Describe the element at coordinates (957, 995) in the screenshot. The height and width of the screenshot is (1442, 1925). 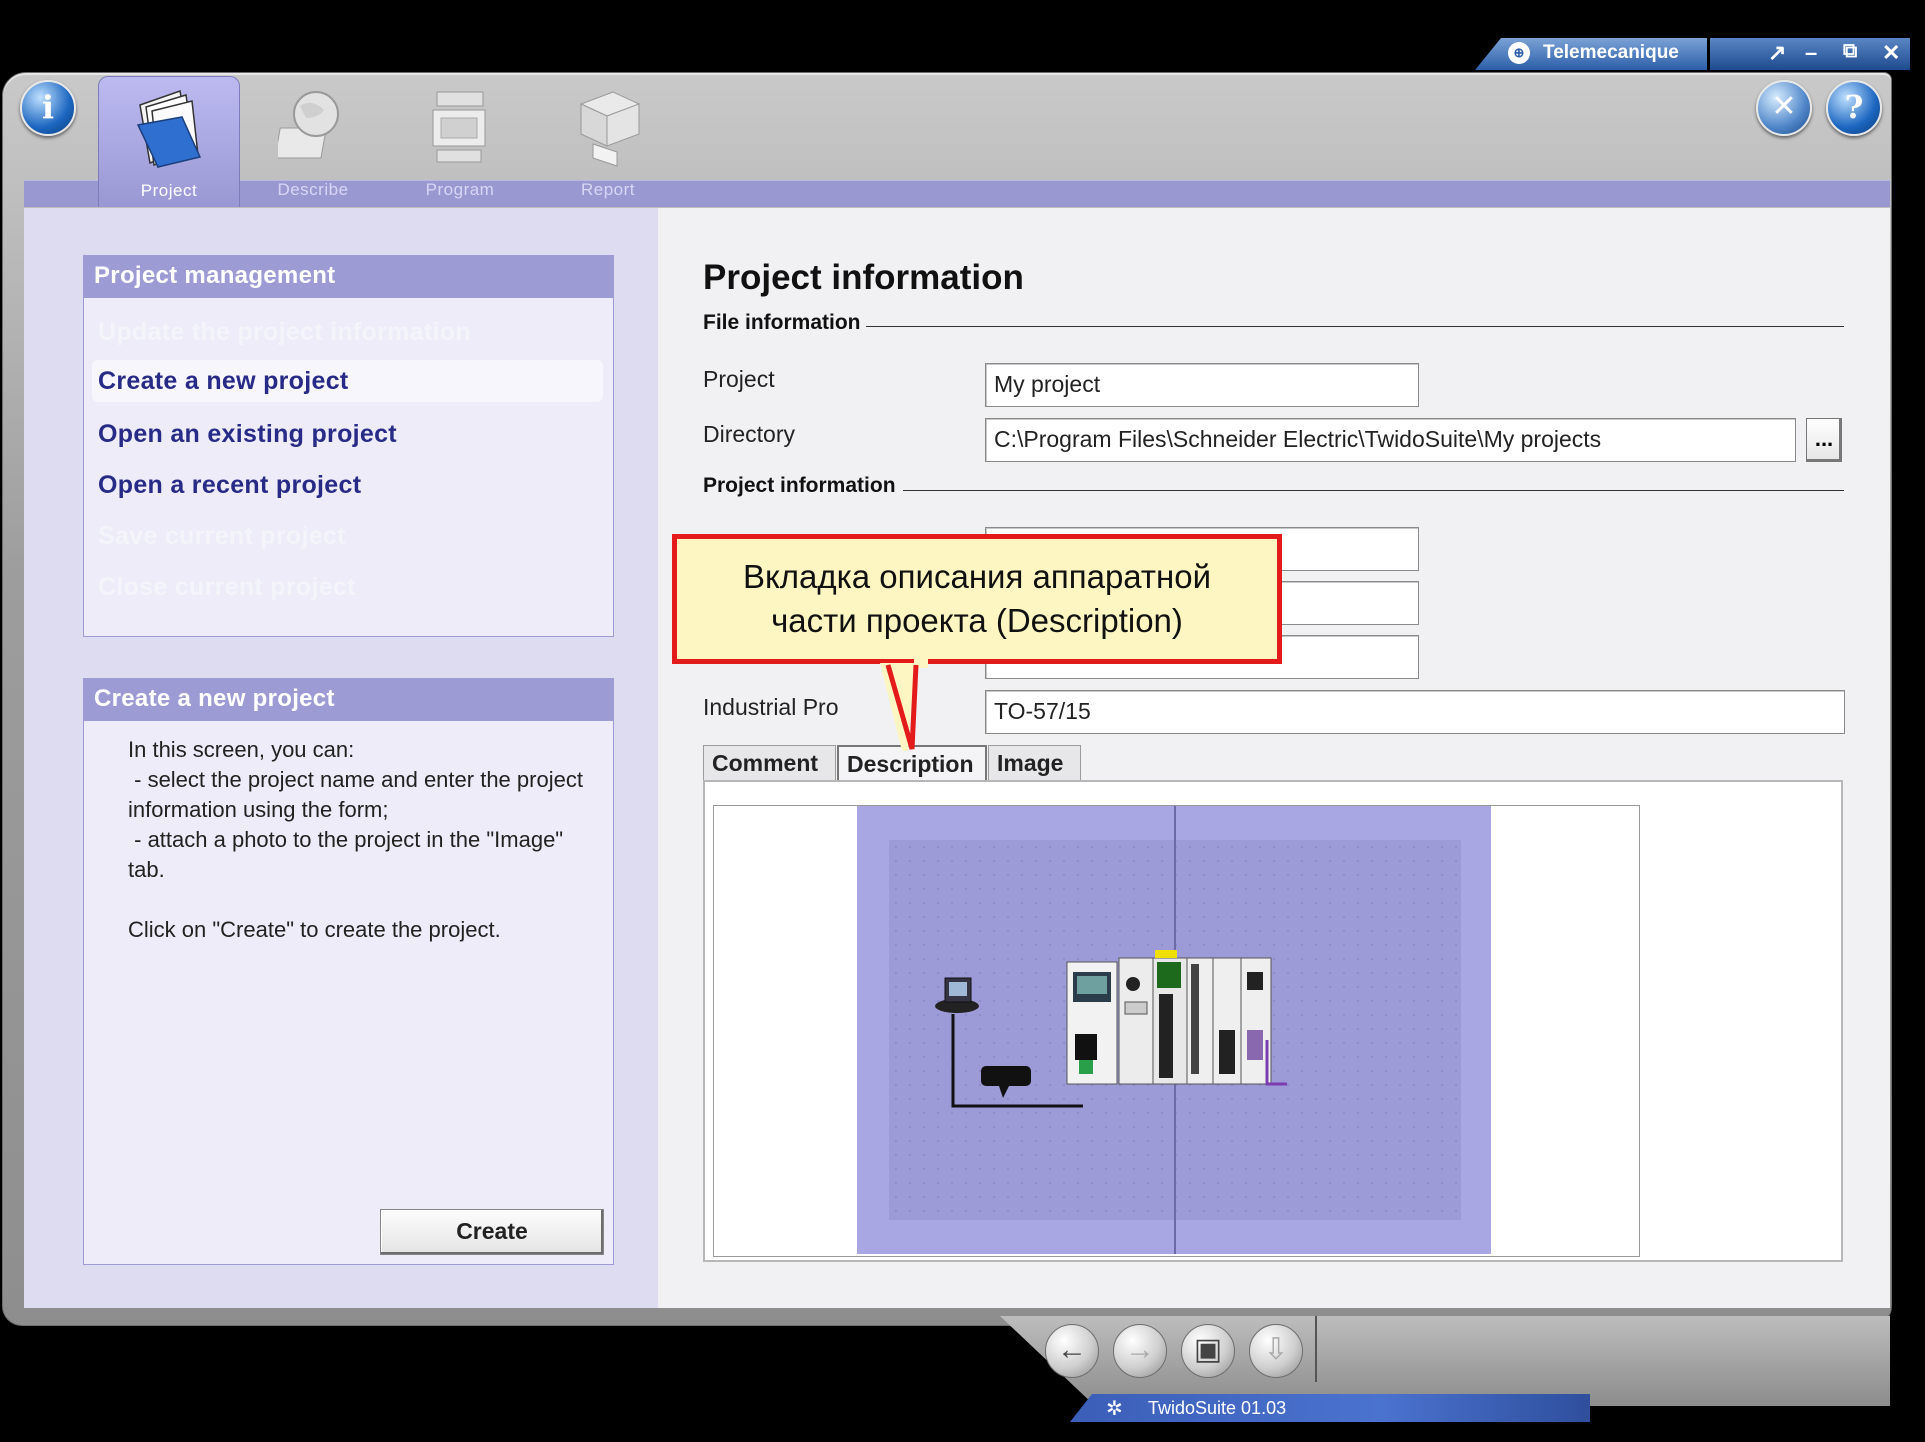
I see `modem-icon` at that location.